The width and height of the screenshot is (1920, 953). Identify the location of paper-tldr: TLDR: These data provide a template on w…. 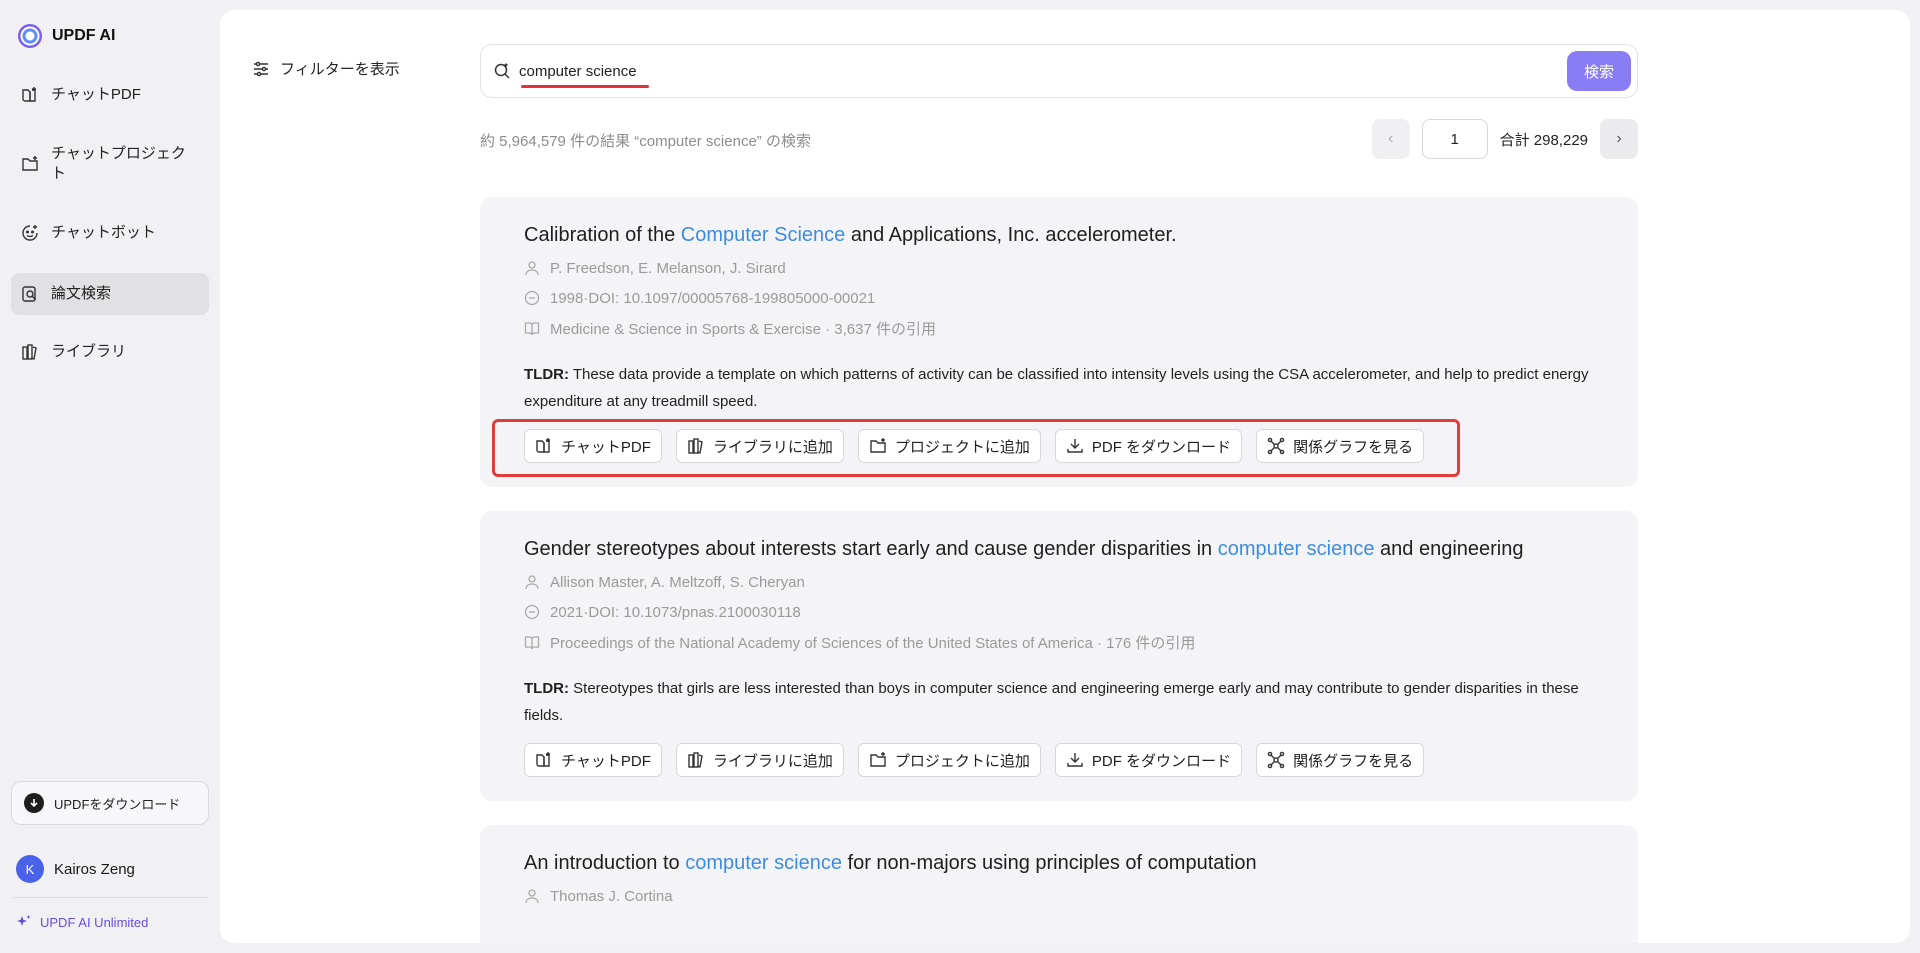
(1056, 388).